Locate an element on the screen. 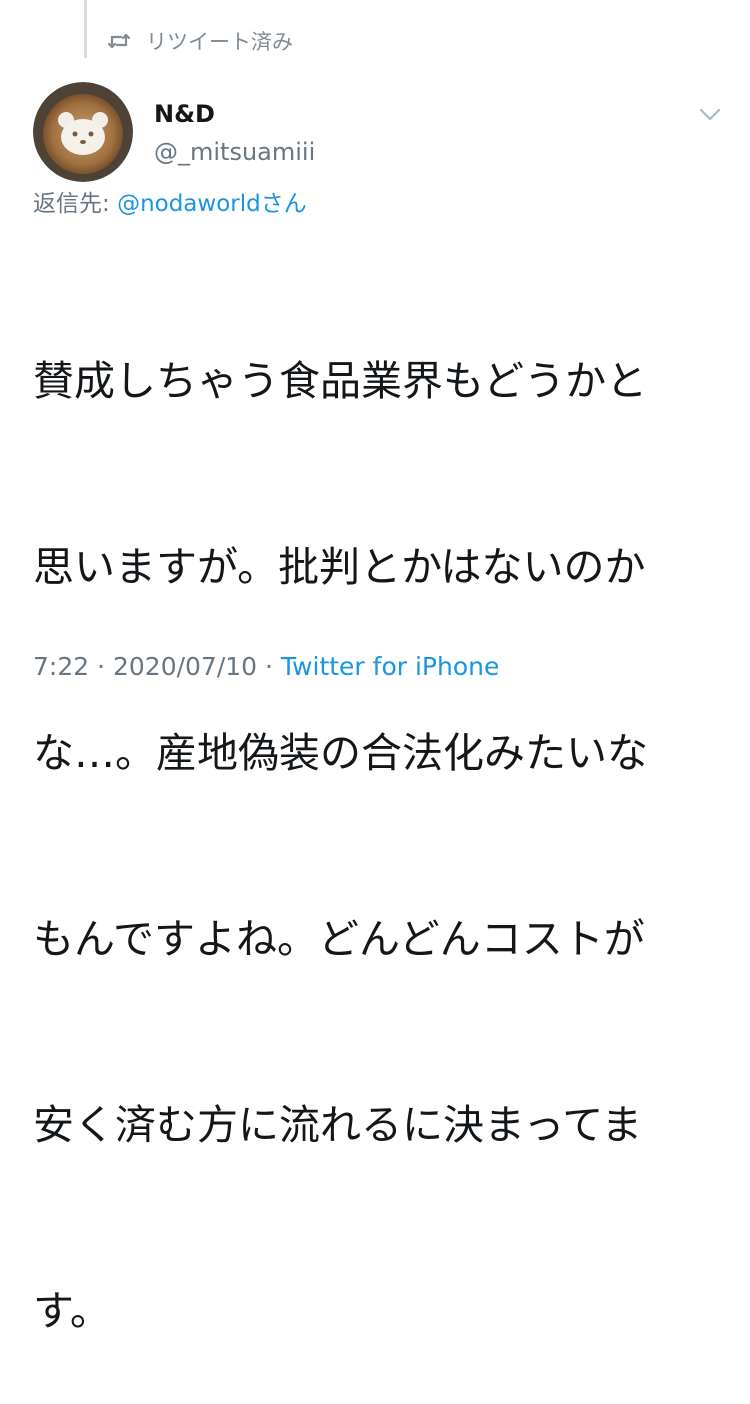 The image size is (750, 1404). reply-to-line: 返信先: @nodaworldさん is located at coordinates (170, 201).